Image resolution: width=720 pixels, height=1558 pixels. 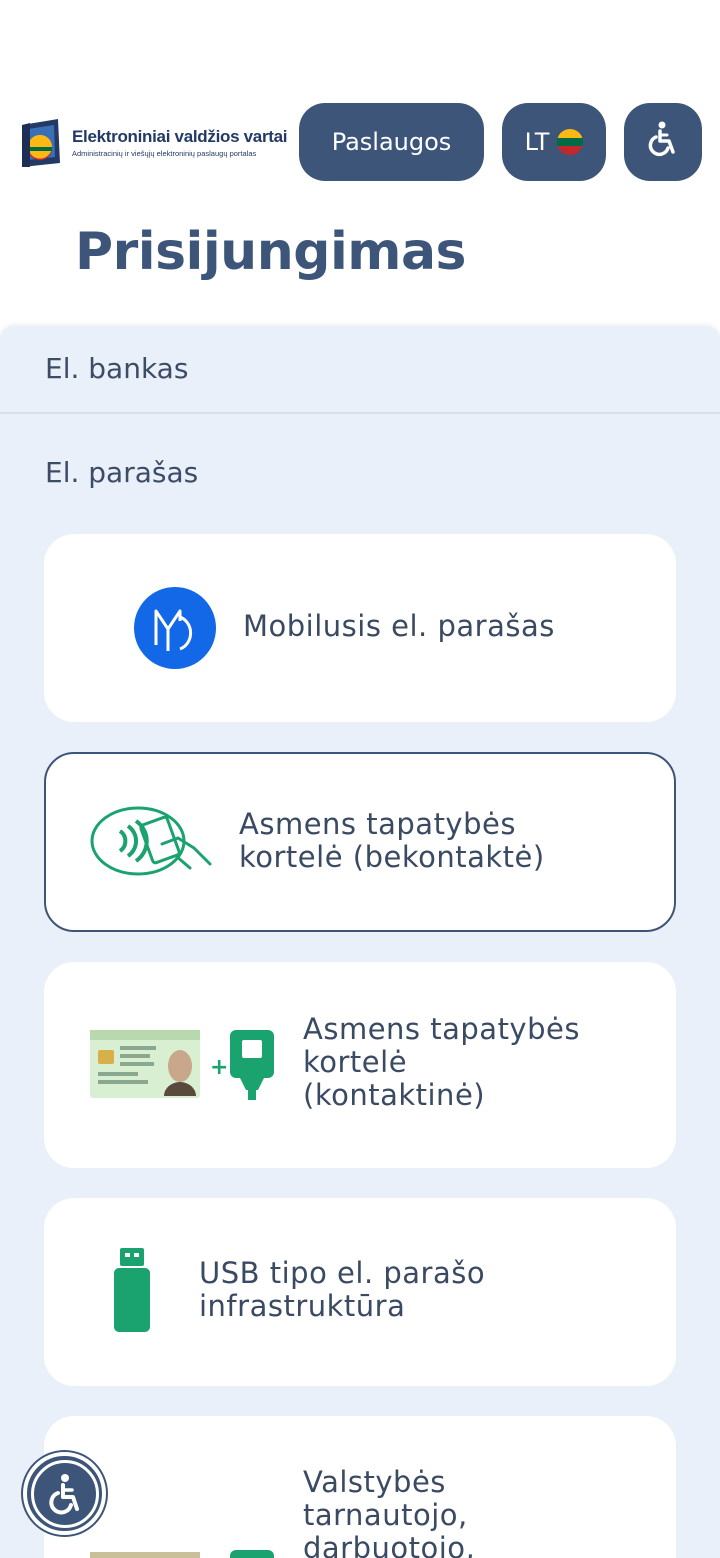 I want to click on lithuania-flag-icon, so click(x=570, y=142).